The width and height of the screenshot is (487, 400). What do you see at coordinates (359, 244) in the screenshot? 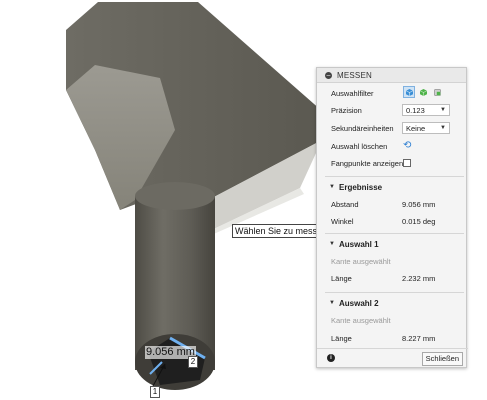
I see `selection1-heading: Auswahl 1` at bounding box center [359, 244].